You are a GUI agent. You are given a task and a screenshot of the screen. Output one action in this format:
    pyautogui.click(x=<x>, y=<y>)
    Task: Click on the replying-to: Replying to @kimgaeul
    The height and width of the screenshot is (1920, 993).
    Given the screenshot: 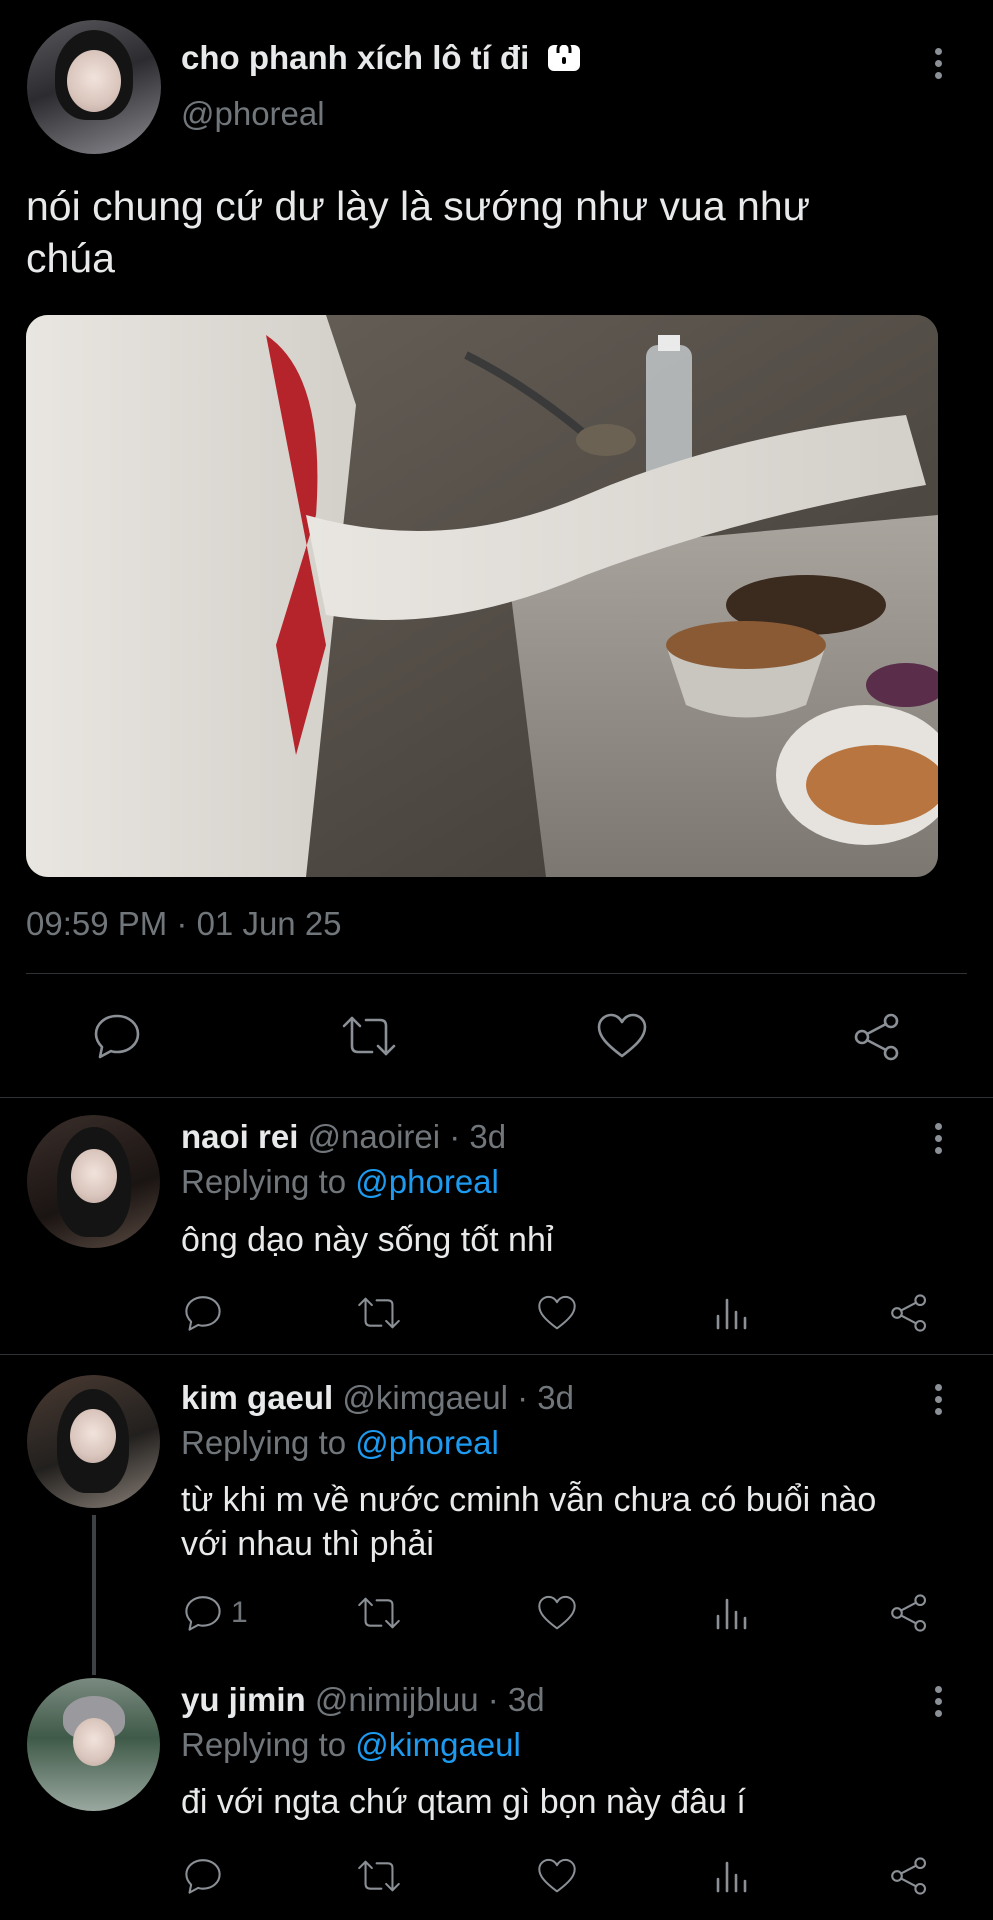 What is the action you would take?
    pyautogui.click(x=351, y=1745)
    